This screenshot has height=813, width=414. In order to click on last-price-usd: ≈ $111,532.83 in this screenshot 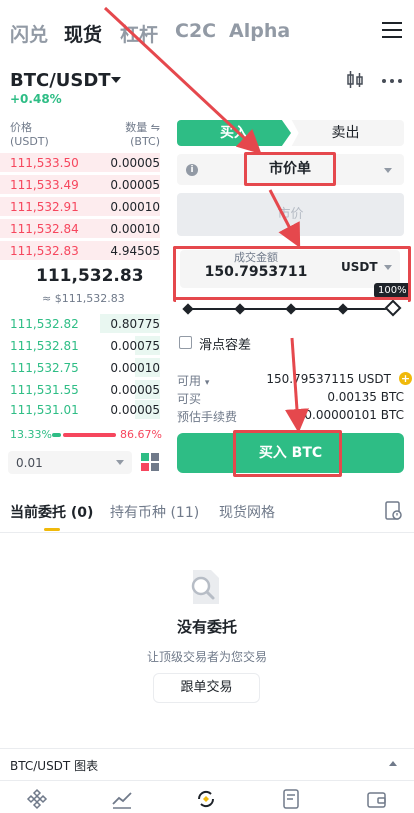, I will do `click(83, 298)`.